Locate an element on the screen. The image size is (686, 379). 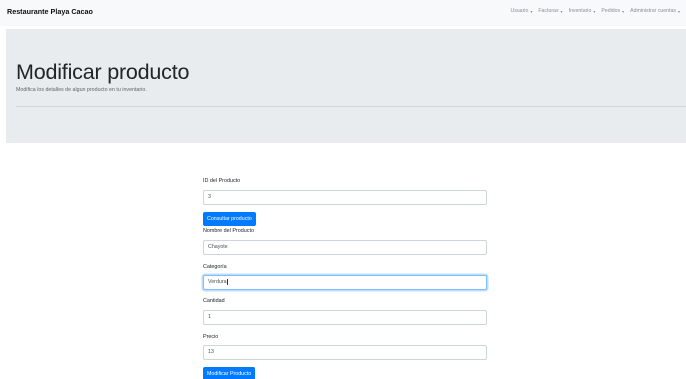
page-title: Modificar producto is located at coordinates (103, 72).